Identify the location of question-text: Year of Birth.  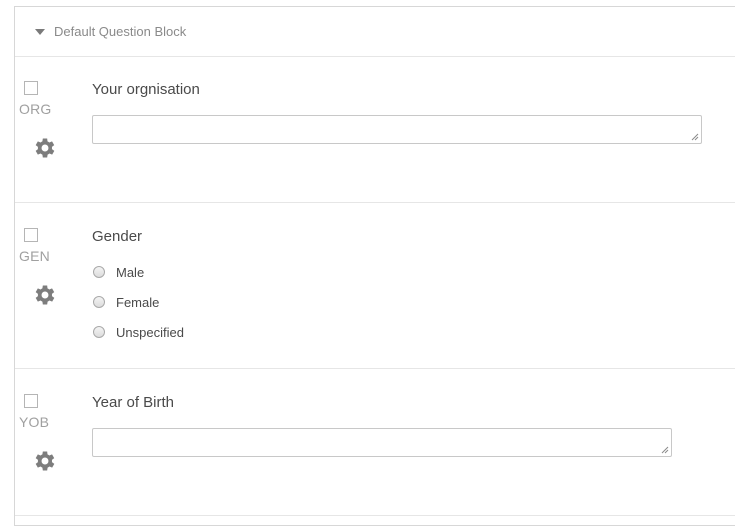
(133, 402).